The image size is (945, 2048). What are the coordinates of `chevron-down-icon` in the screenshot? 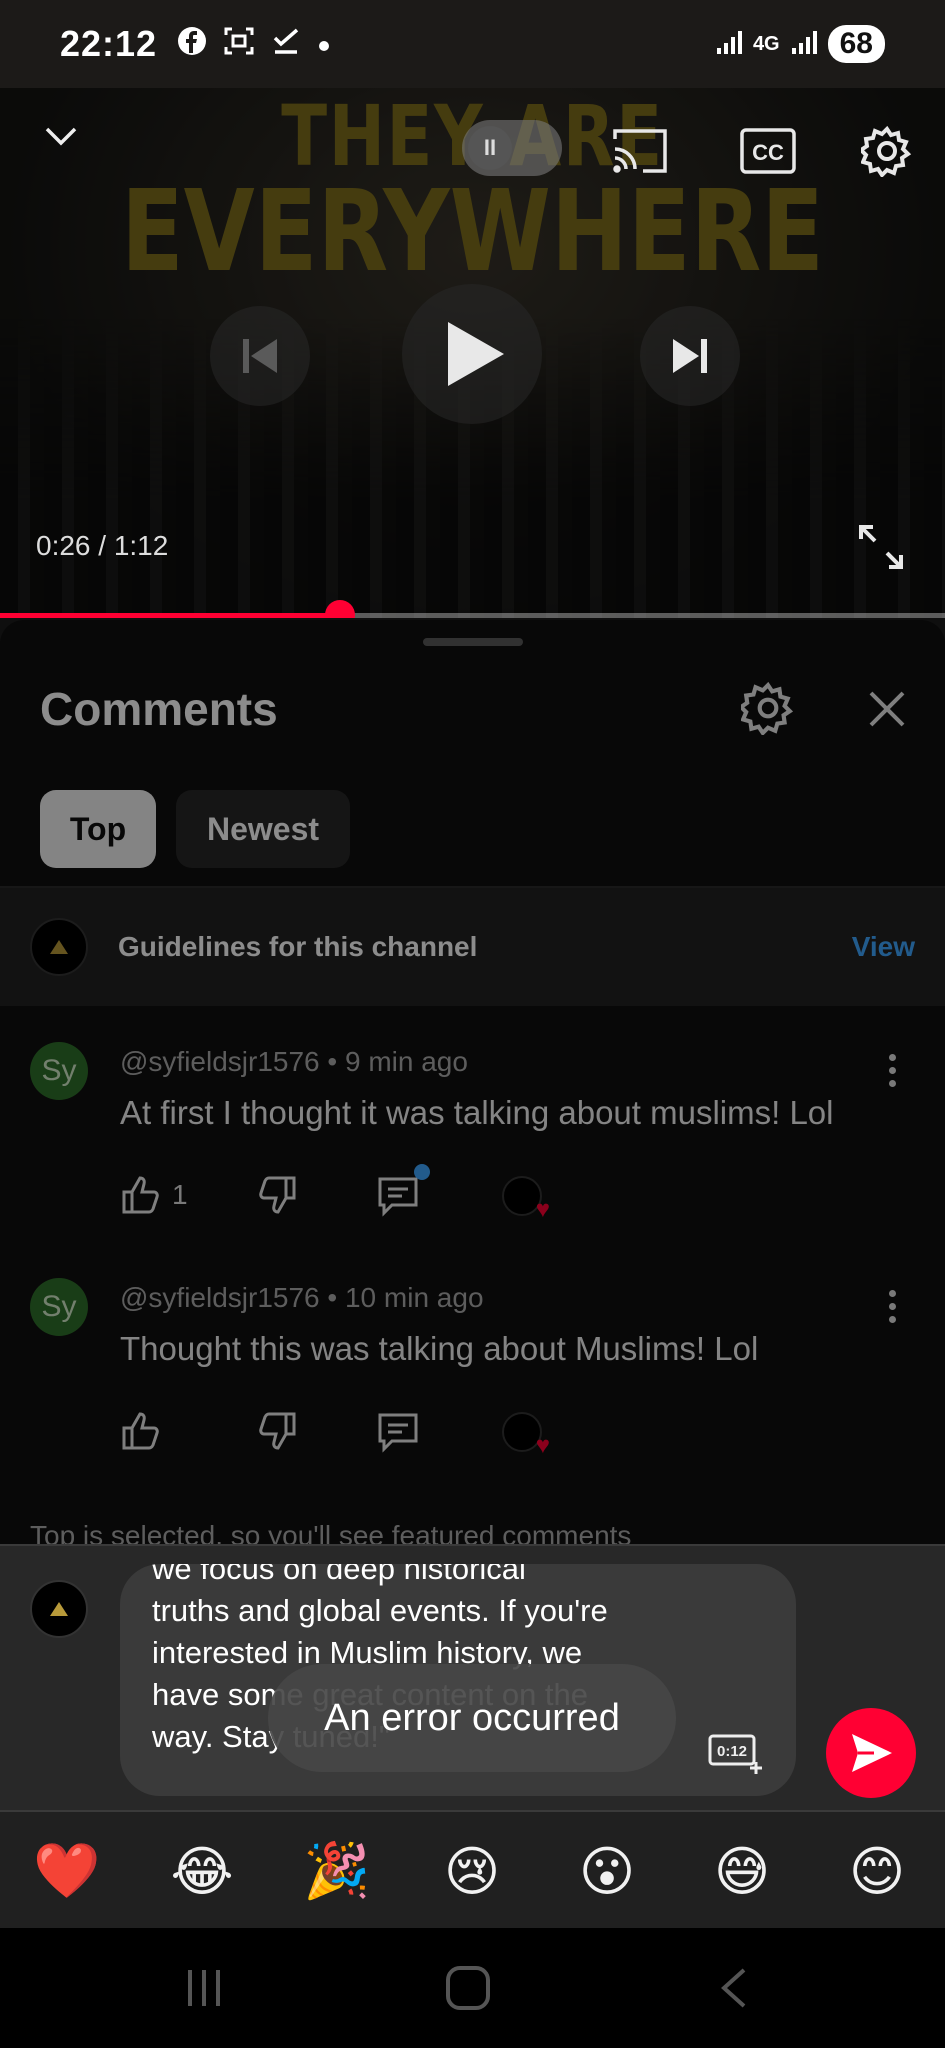 It's located at (61, 135).